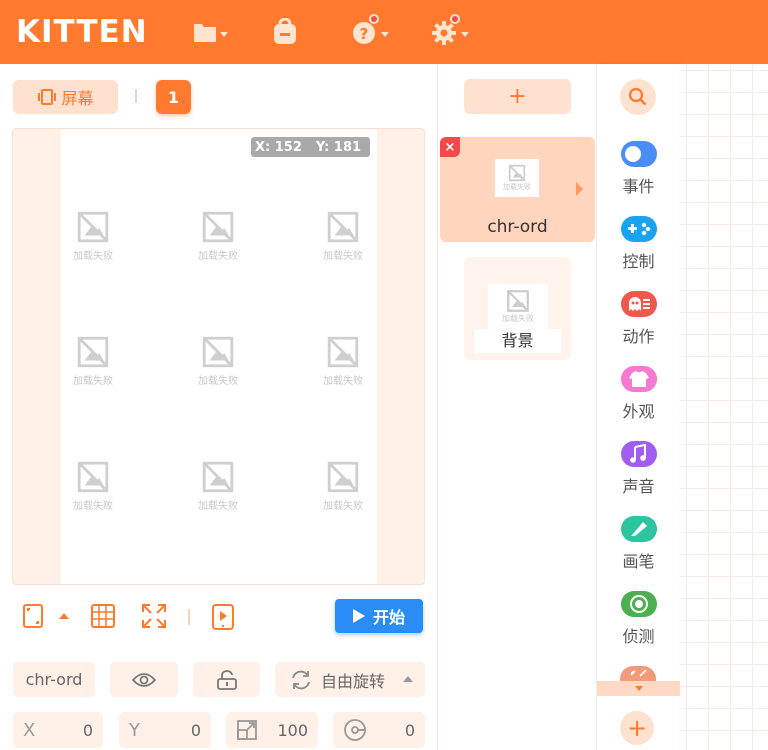 Image resolution: width=768 pixels, height=750 pixels. I want to click on direction-value: 0, so click(409, 730).